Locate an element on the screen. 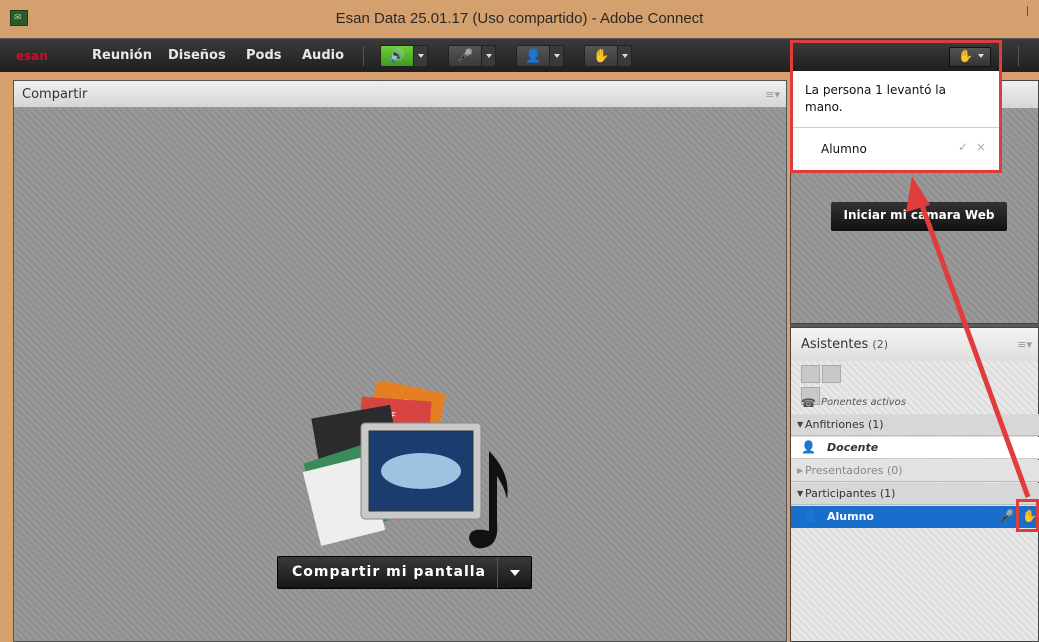 The width and height of the screenshot is (1039, 642). menu-audio: Audio is located at coordinates (323, 55).